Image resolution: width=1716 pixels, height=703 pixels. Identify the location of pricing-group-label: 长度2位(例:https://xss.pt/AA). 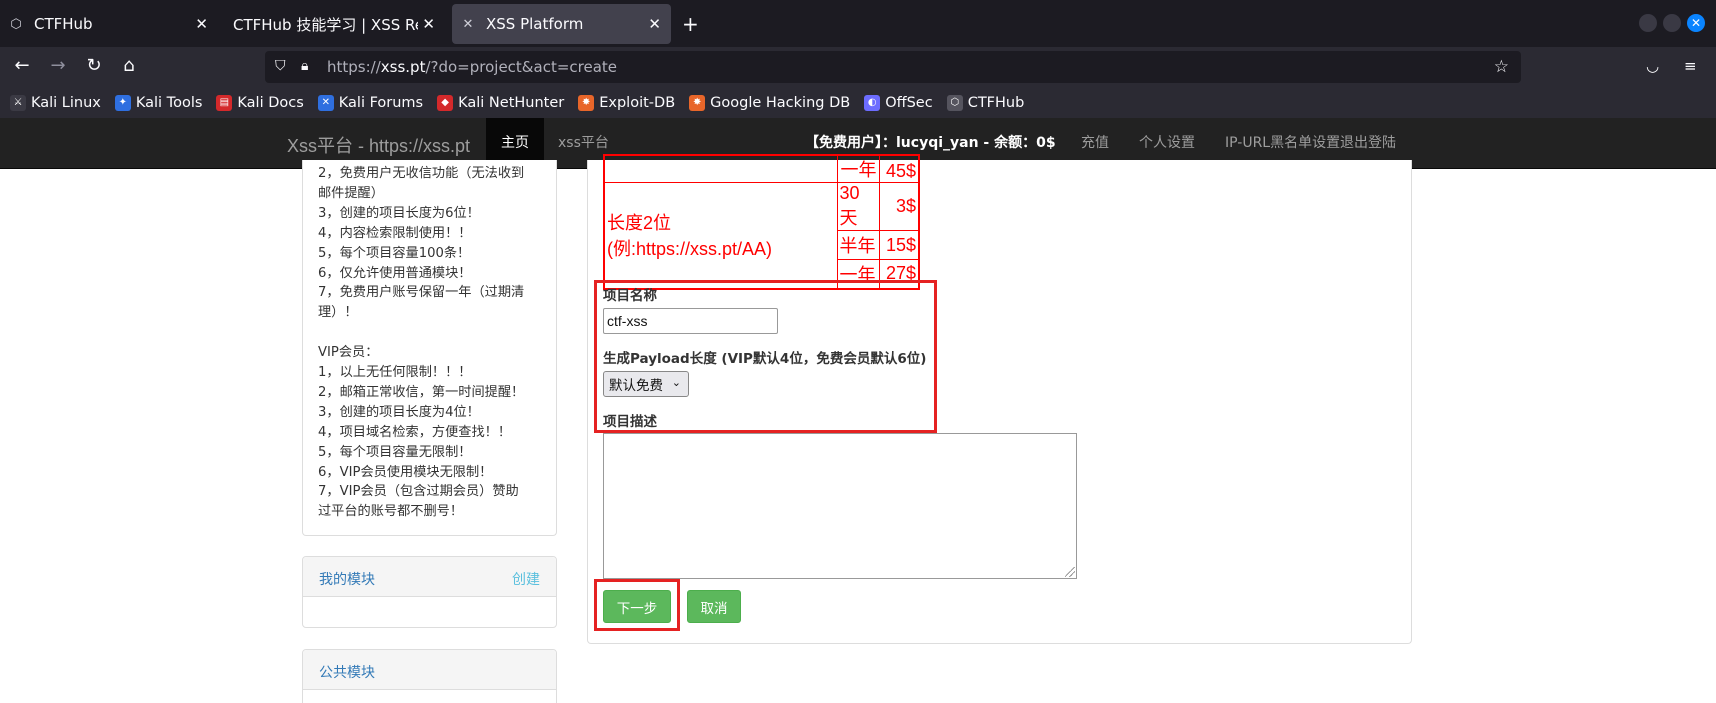
(720, 235).